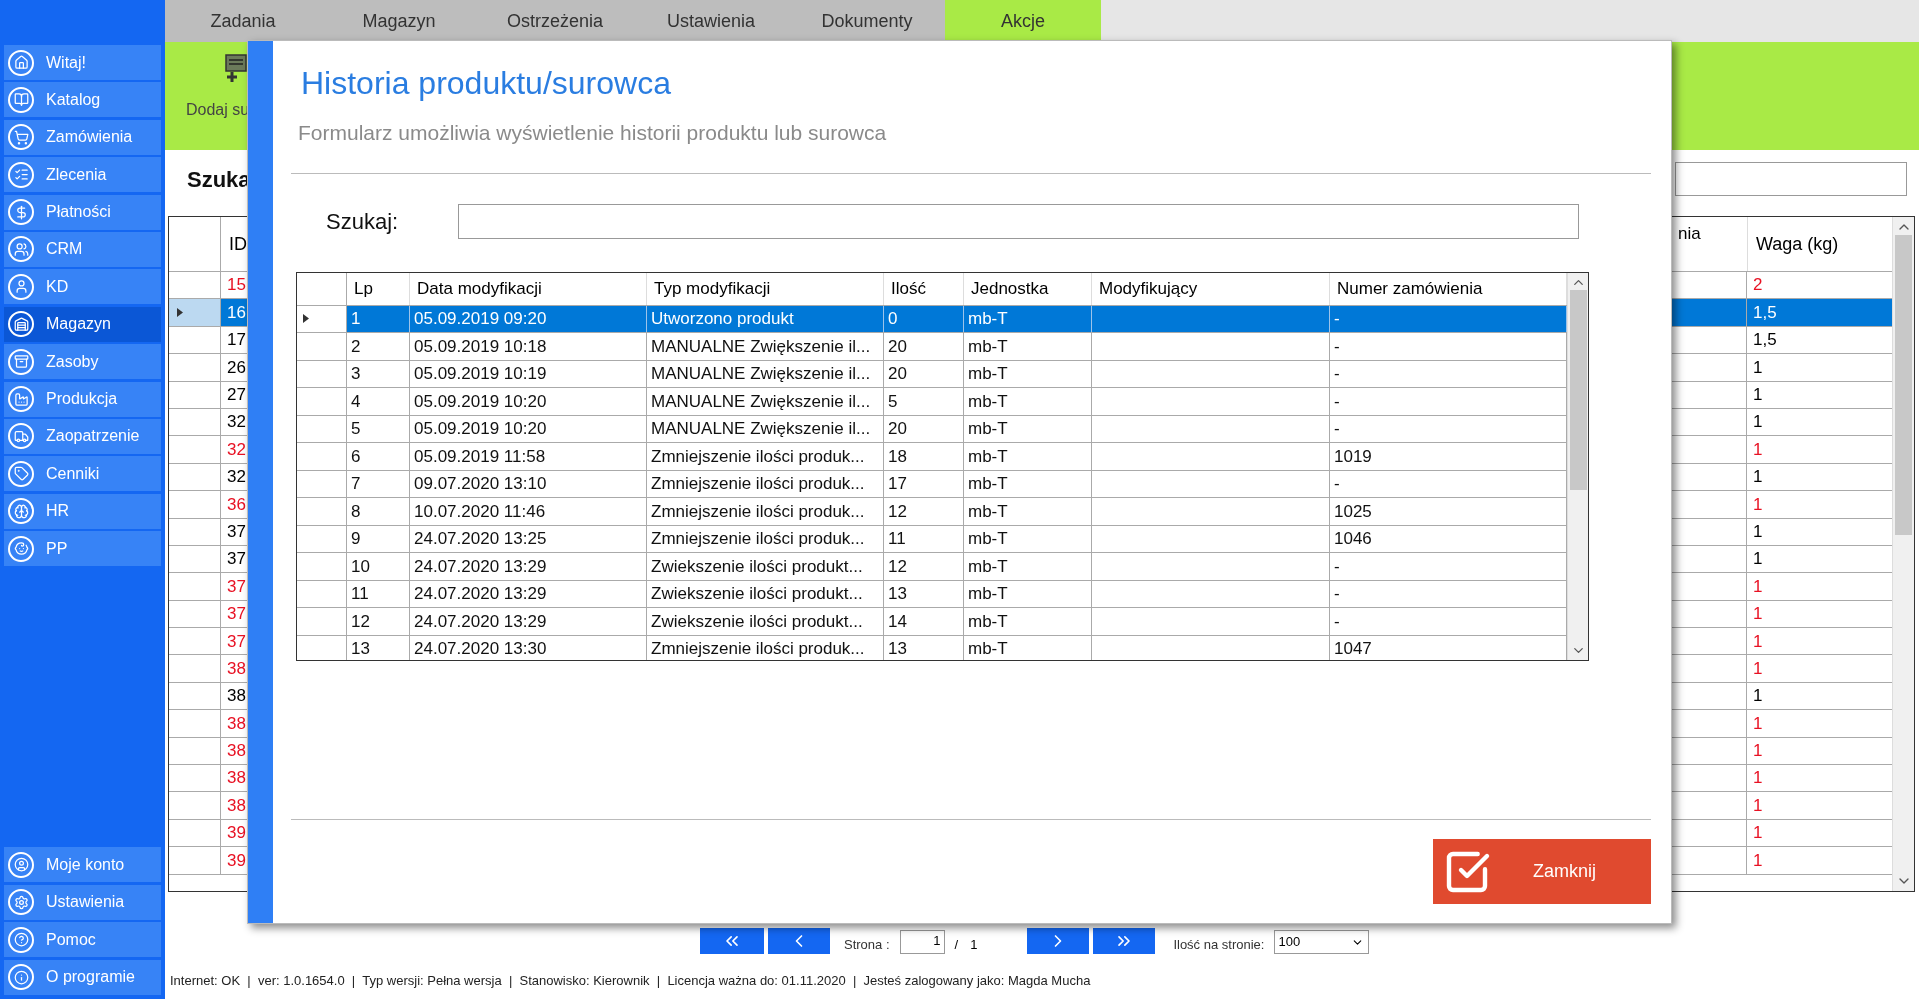 The height and width of the screenshot is (999, 1919). I want to click on page-total: 1, so click(974, 944).